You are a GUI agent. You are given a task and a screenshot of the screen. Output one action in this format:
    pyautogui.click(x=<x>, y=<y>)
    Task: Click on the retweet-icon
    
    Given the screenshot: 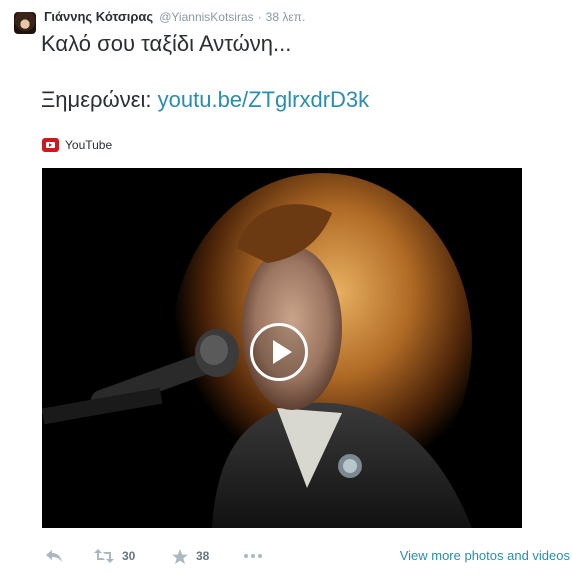 What is the action you would take?
    pyautogui.click(x=104, y=556)
    